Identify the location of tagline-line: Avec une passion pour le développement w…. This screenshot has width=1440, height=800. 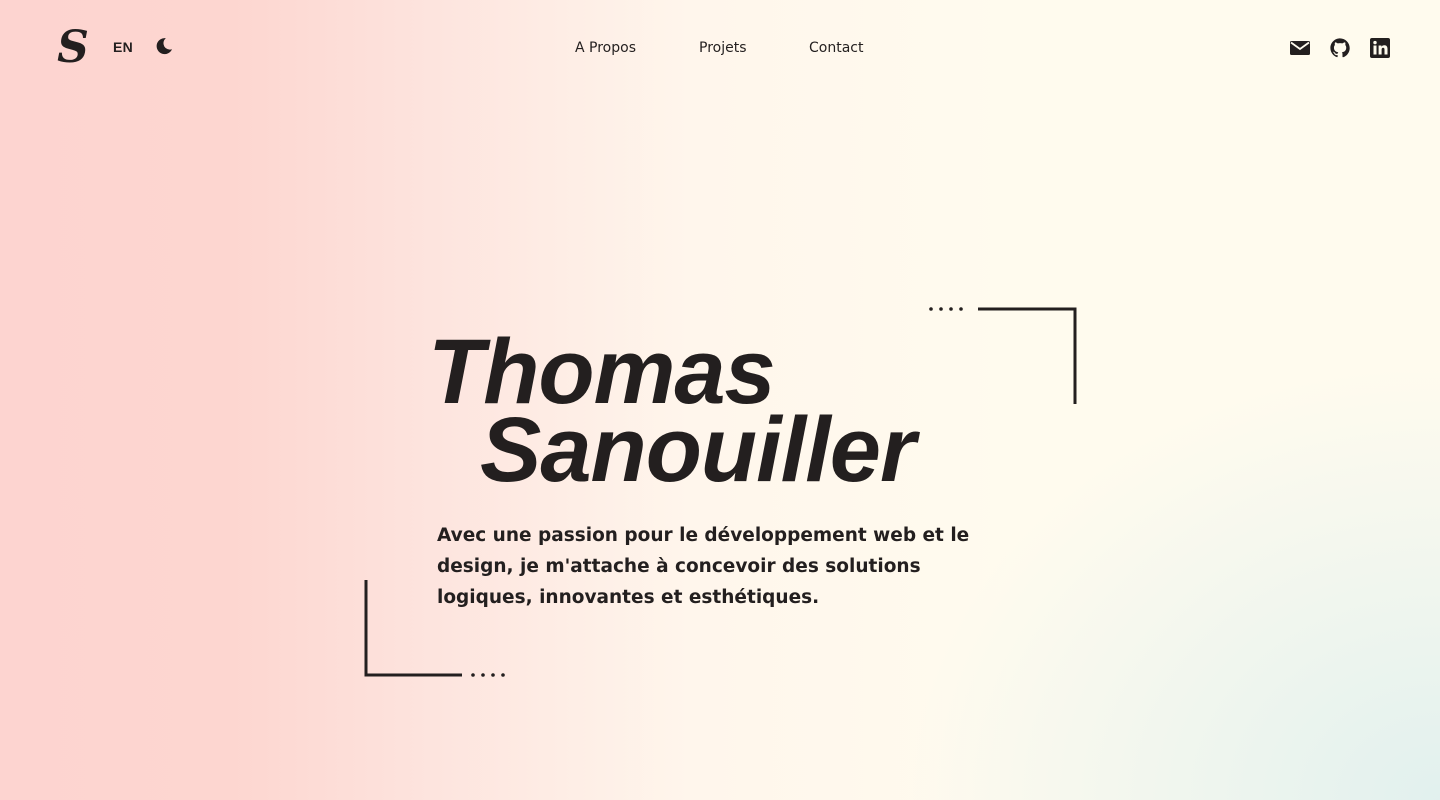
(703, 535).